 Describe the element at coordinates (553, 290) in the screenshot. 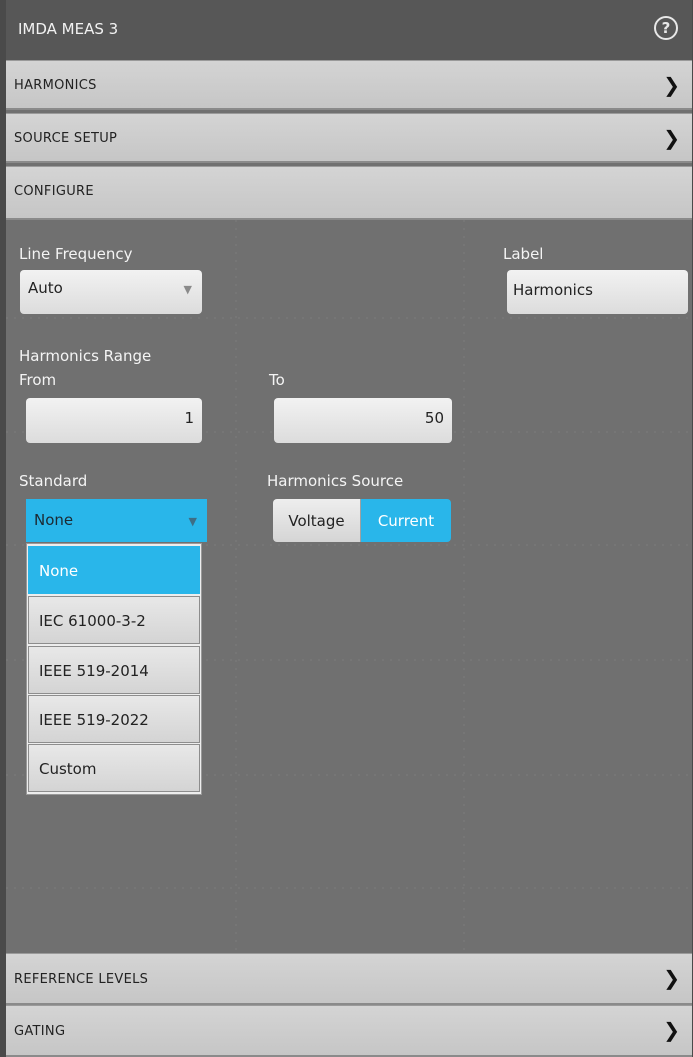

I see `label-input-value: Harmonics` at that location.